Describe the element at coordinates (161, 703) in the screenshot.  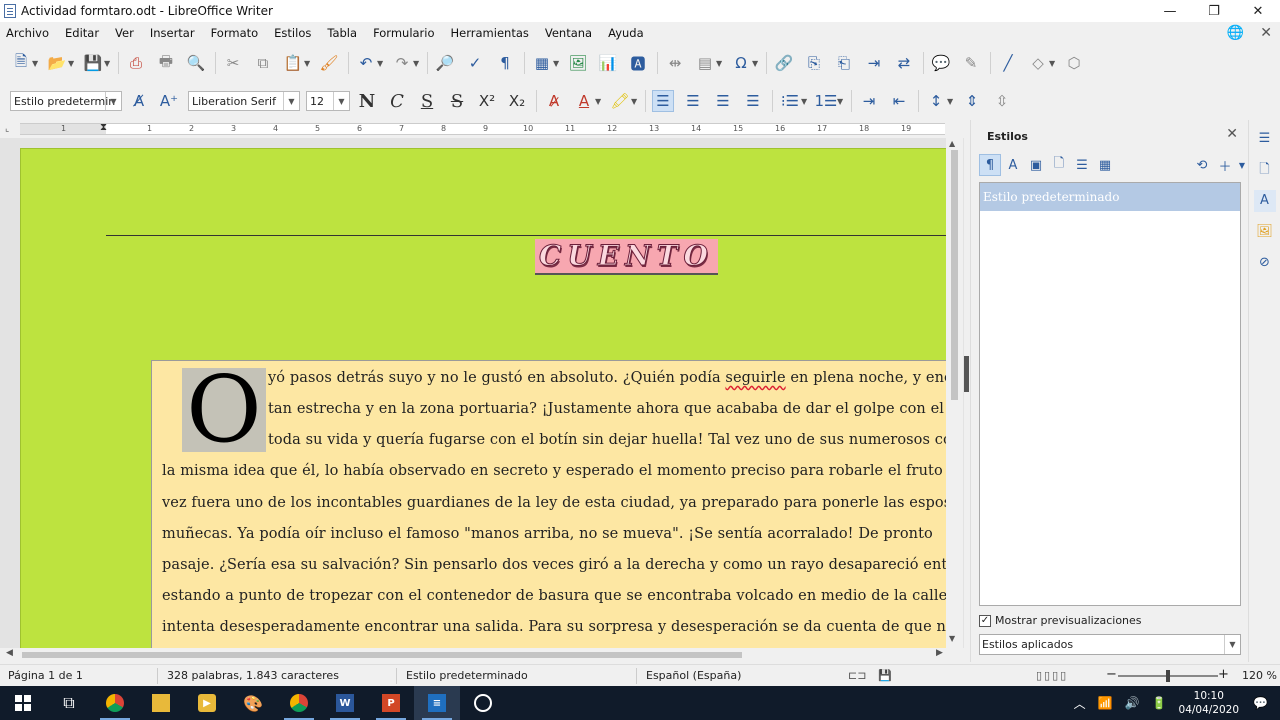
I see `file-explorer-icon` at that location.